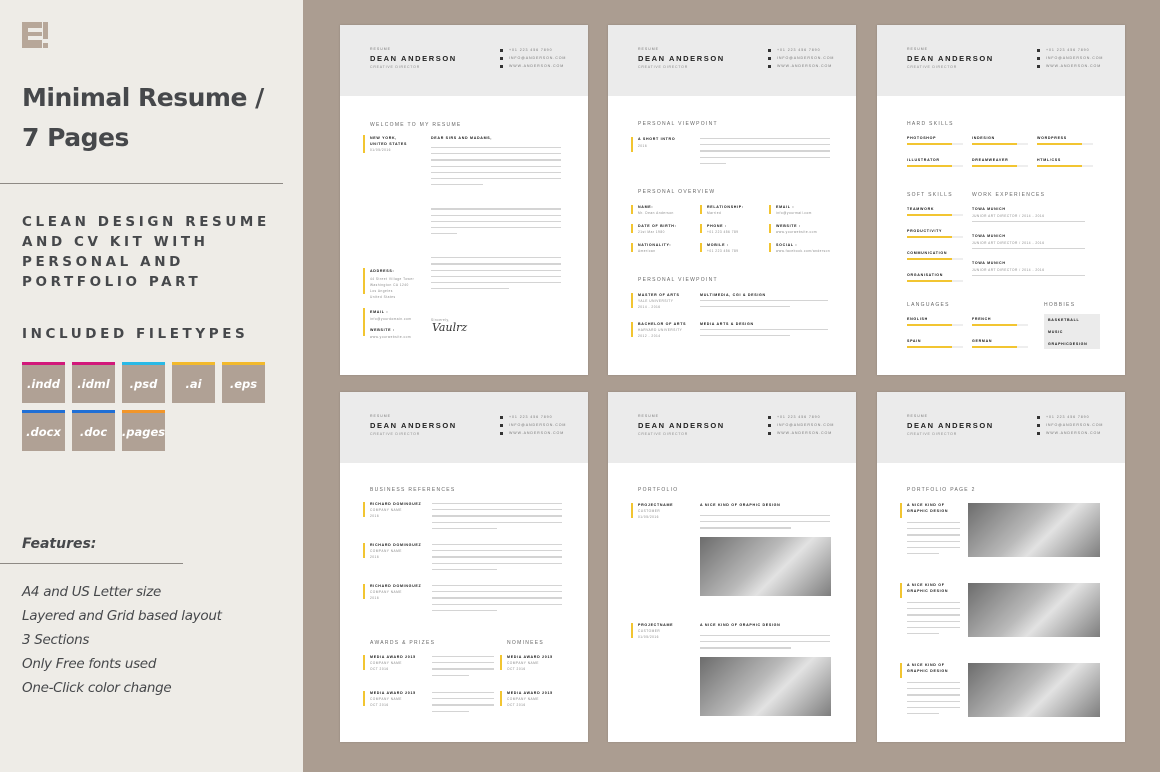  Describe the element at coordinates (656, 505) in the screenshot. I see `project-name: PROJECTNAME` at that location.